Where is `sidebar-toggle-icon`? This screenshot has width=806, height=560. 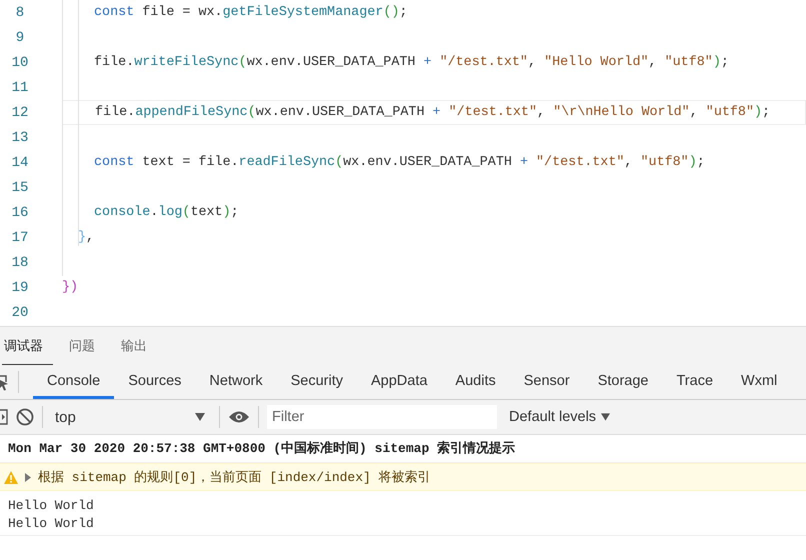
sidebar-toggle-icon is located at coordinates (4, 417).